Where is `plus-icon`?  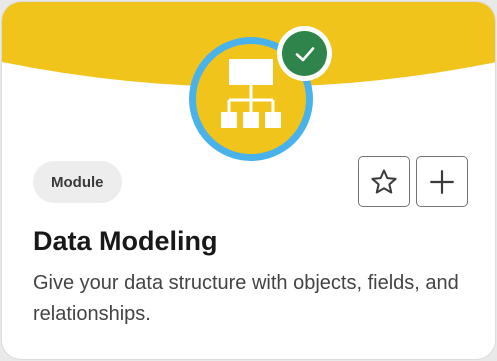 plus-icon is located at coordinates (442, 181).